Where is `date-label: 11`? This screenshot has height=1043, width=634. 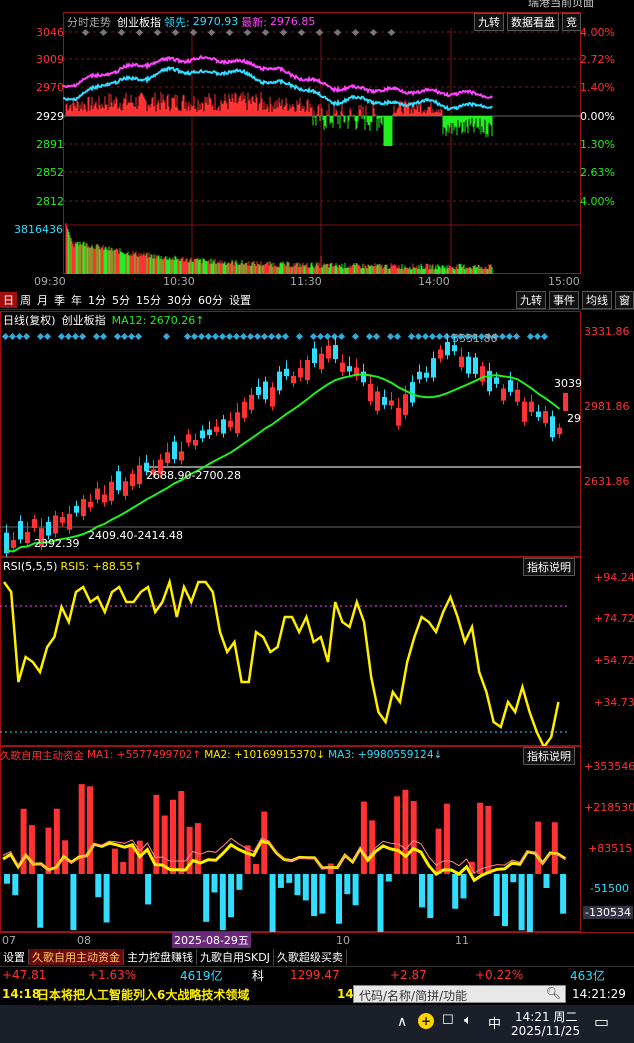 date-label: 11 is located at coordinates (462, 940).